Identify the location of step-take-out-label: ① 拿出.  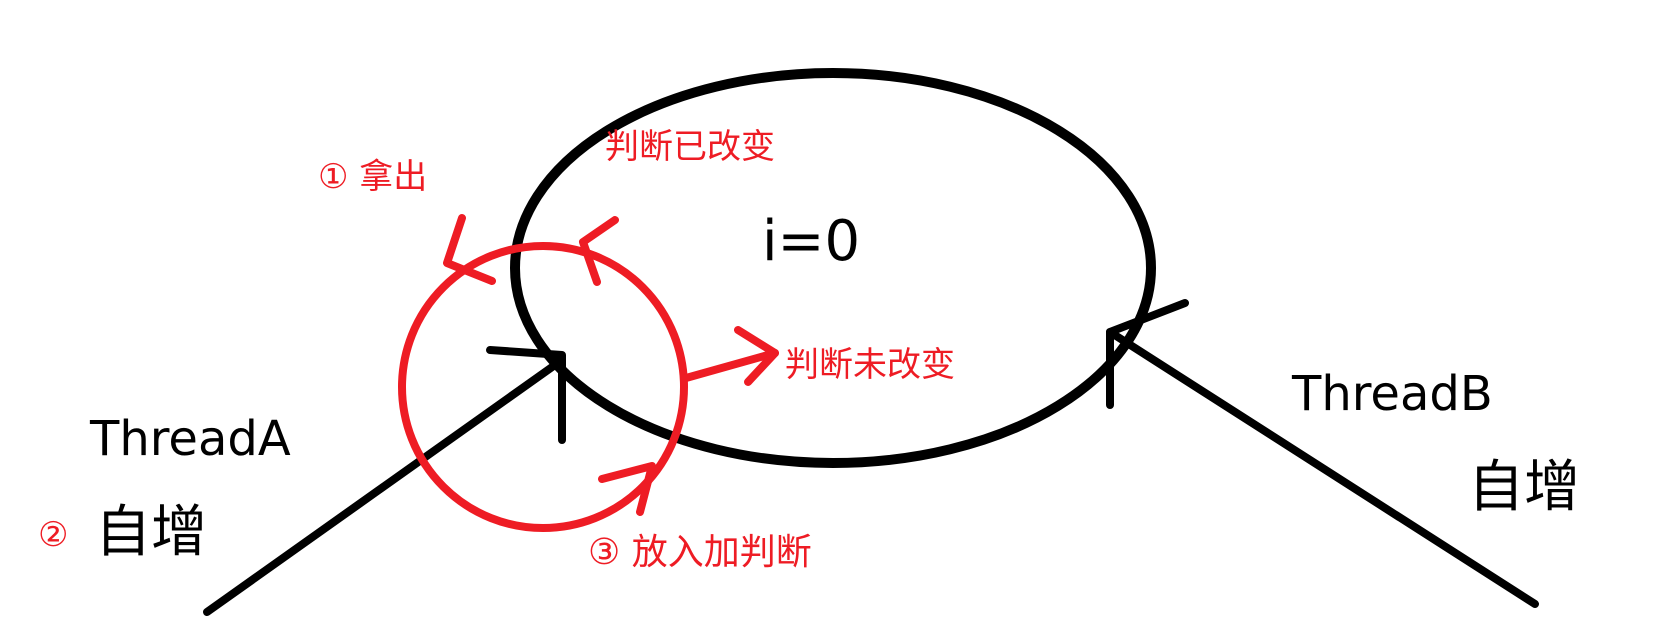
(373, 177).